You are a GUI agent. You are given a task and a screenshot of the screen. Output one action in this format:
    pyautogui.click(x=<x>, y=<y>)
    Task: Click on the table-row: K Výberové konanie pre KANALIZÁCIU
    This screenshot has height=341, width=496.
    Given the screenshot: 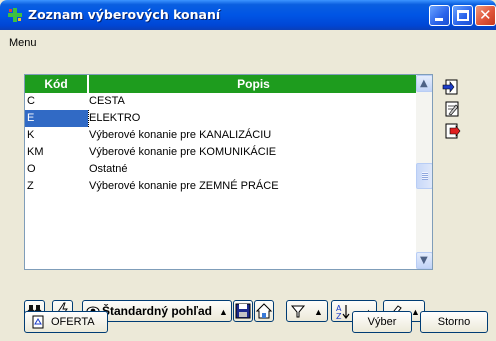 What is the action you would take?
    pyautogui.click(x=220, y=135)
    